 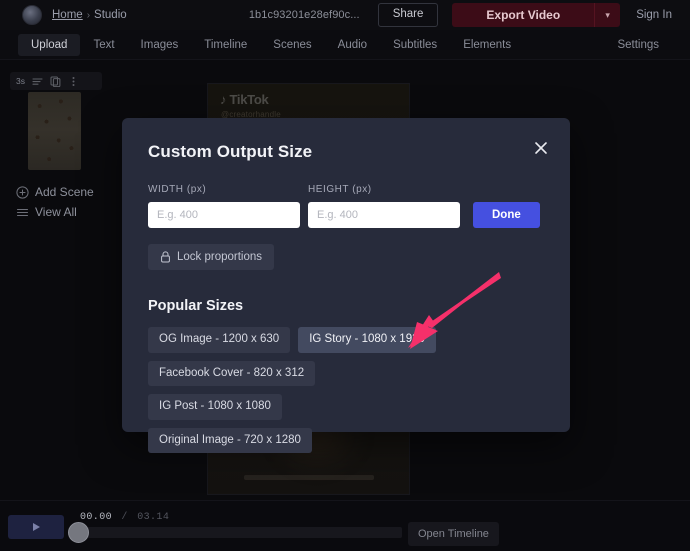 I want to click on scene-duration-badge: 3s, so click(x=20, y=81).